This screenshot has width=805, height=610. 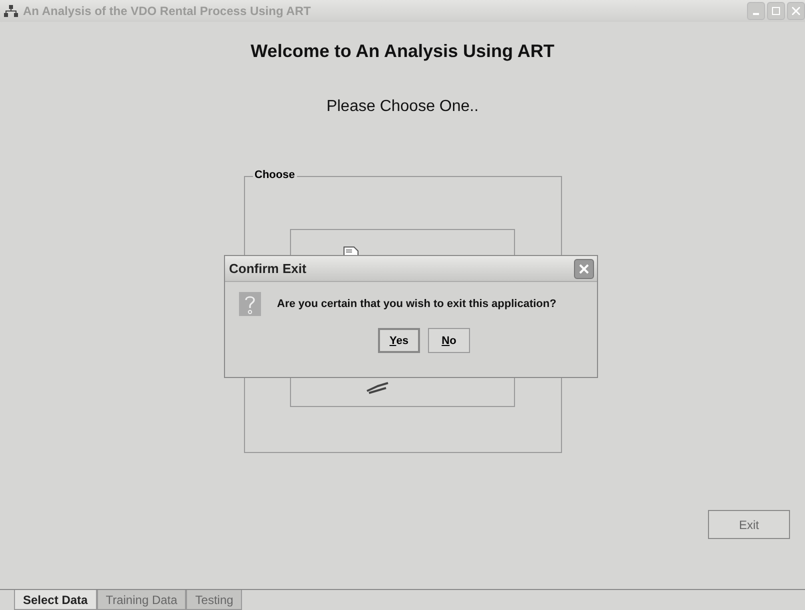 What do you see at coordinates (167, 11) in the screenshot?
I see `window-title: An Analysis of the VDO Rental Process Using ART` at bounding box center [167, 11].